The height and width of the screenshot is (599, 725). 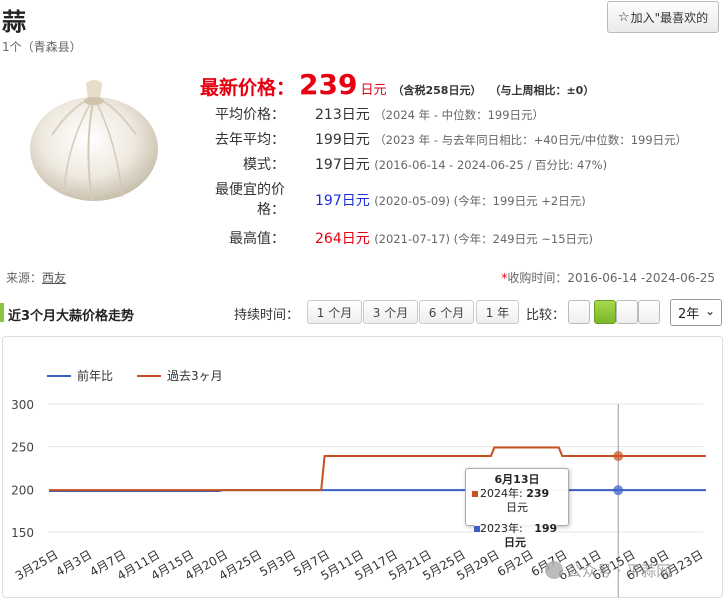 What do you see at coordinates (497, 312) in the screenshot?
I see `duration-1-year-button: 1 年` at bounding box center [497, 312].